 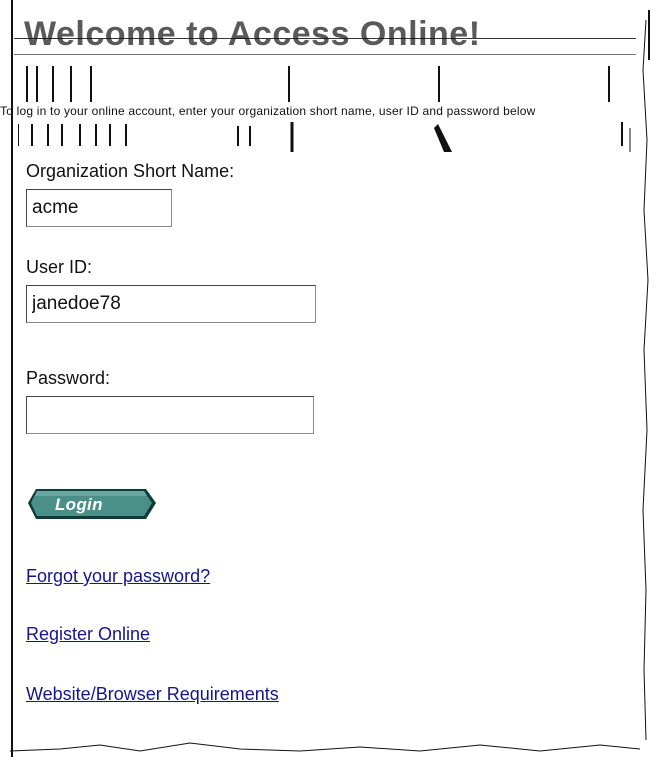 What do you see at coordinates (252, 34) in the screenshot?
I see `page-title: Welcome to Access Online!` at bounding box center [252, 34].